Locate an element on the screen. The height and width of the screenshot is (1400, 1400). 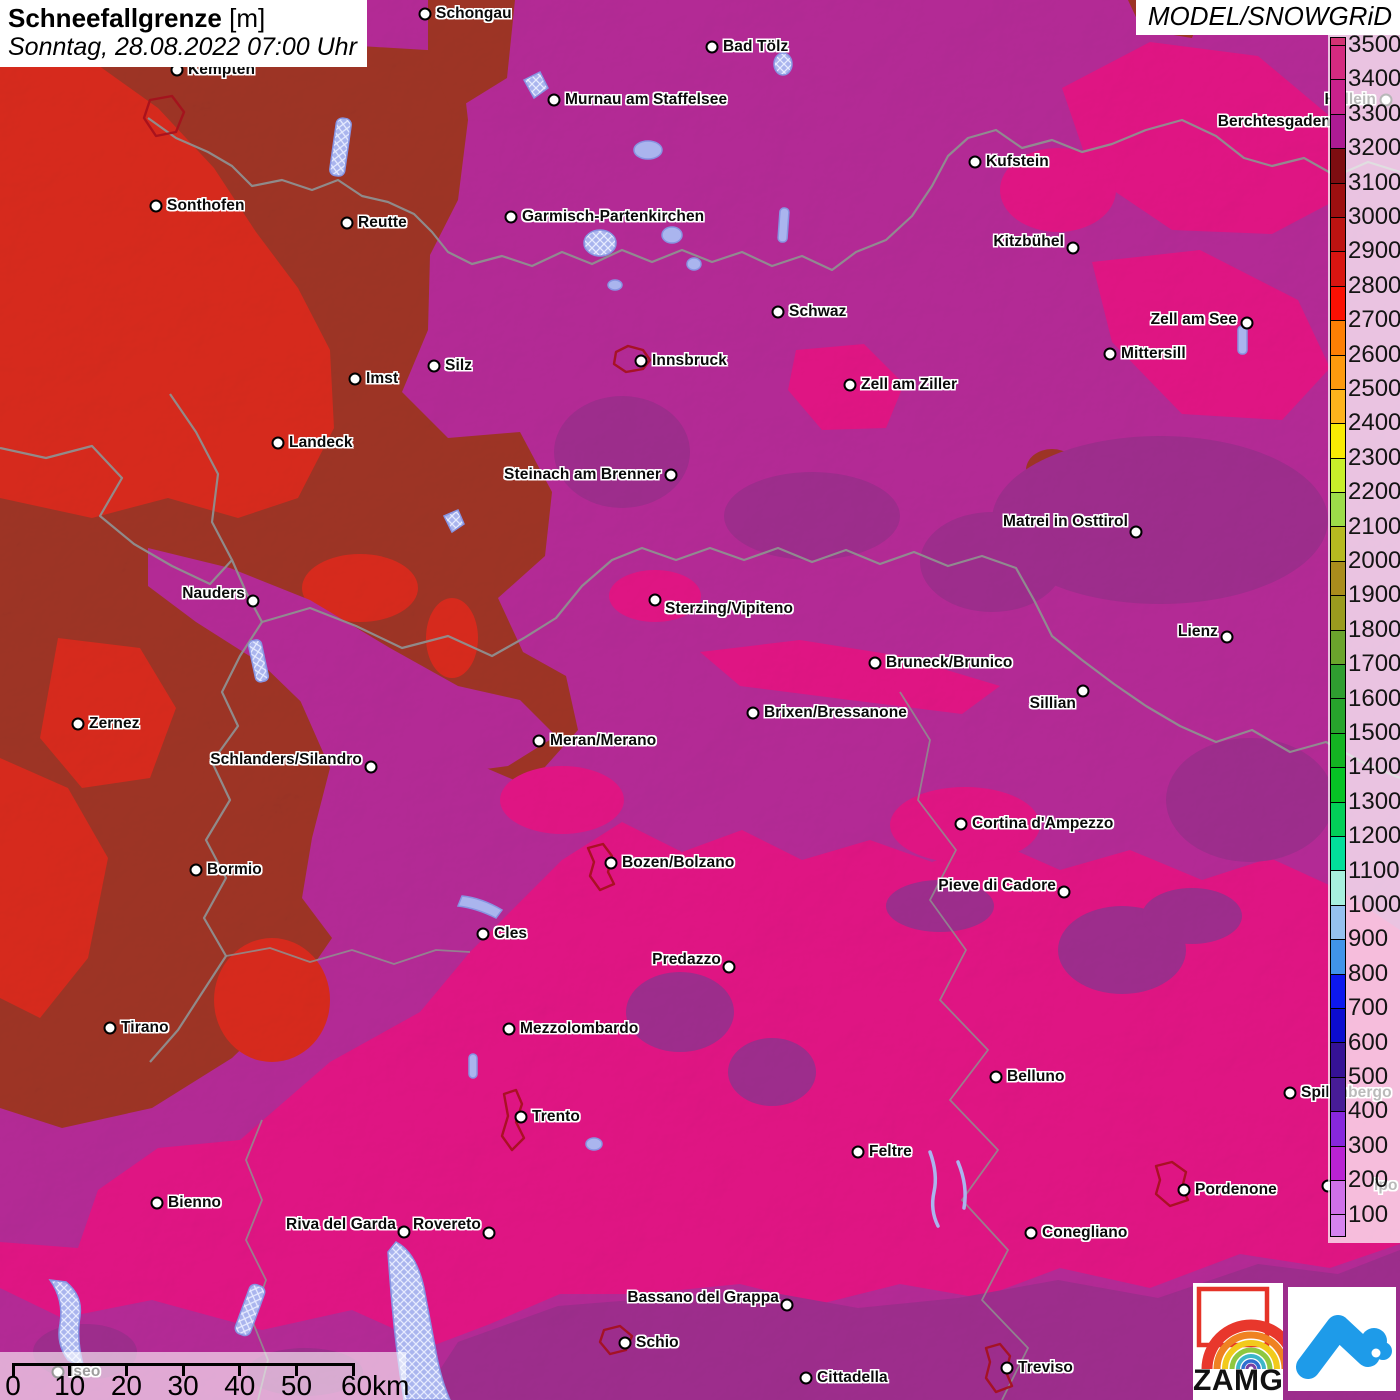
lake-achensee is located at coordinates (783, 225).